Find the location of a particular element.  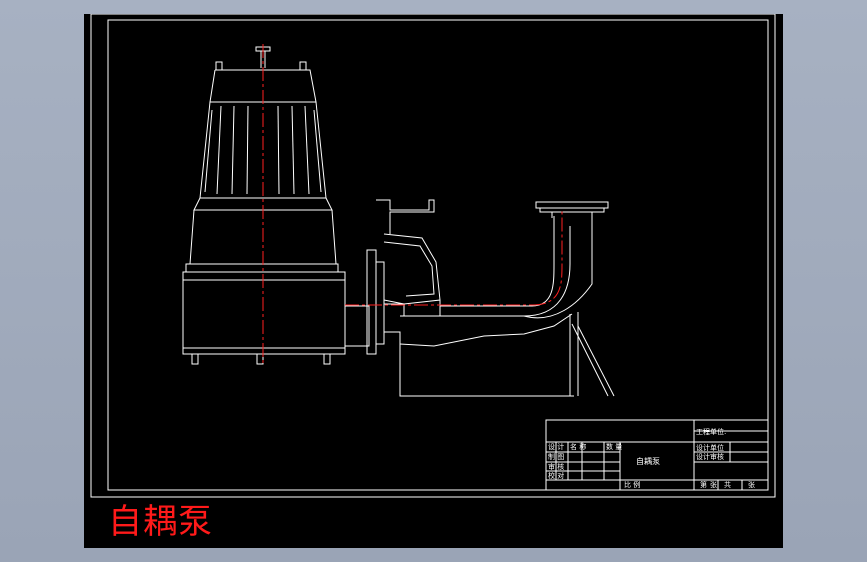

title-block-col: 数 量 is located at coordinates (614, 447).